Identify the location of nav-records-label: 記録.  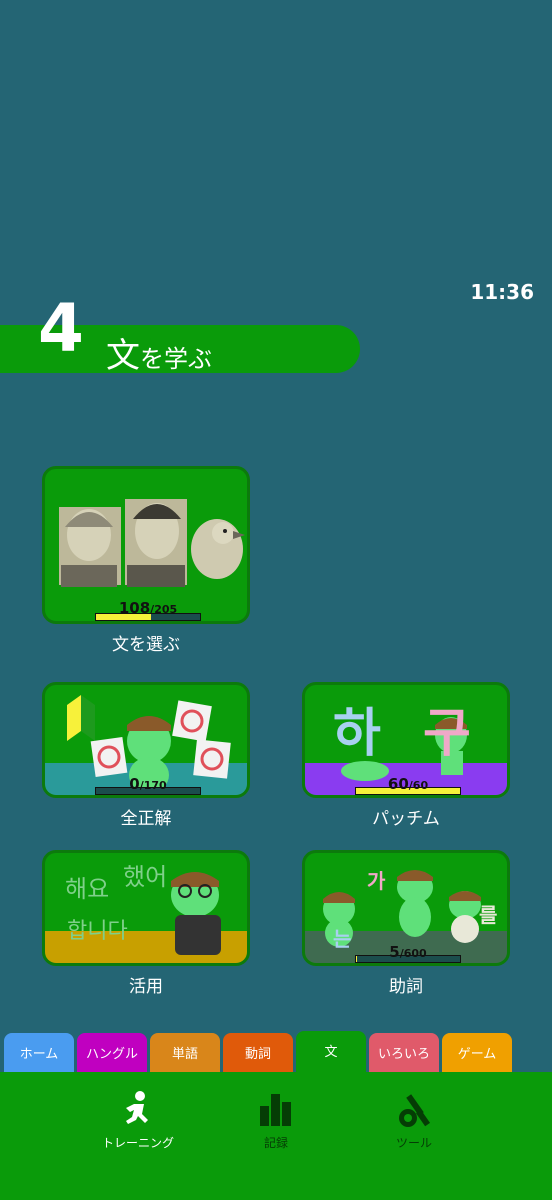
(275, 1143).